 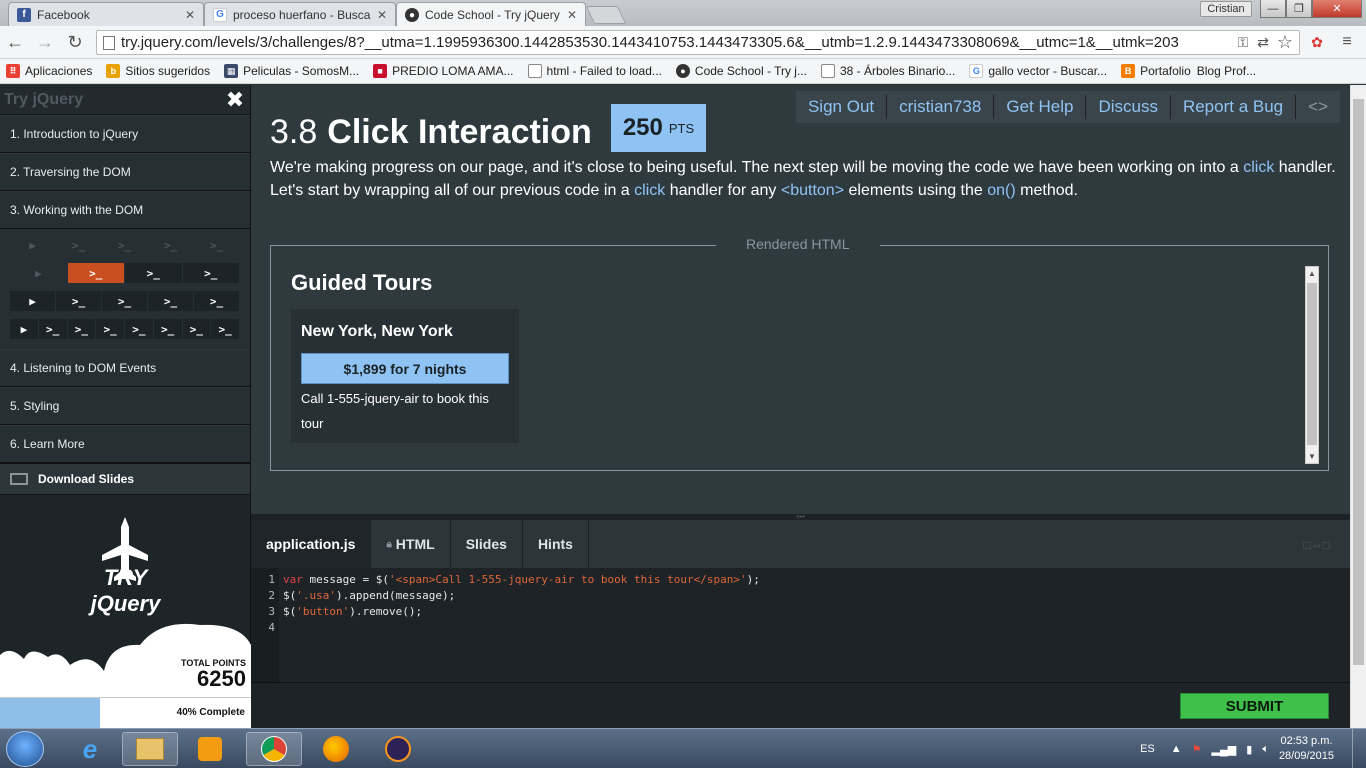 I want to click on code-toggle-icon: <>, so click(x=1318, y=107).